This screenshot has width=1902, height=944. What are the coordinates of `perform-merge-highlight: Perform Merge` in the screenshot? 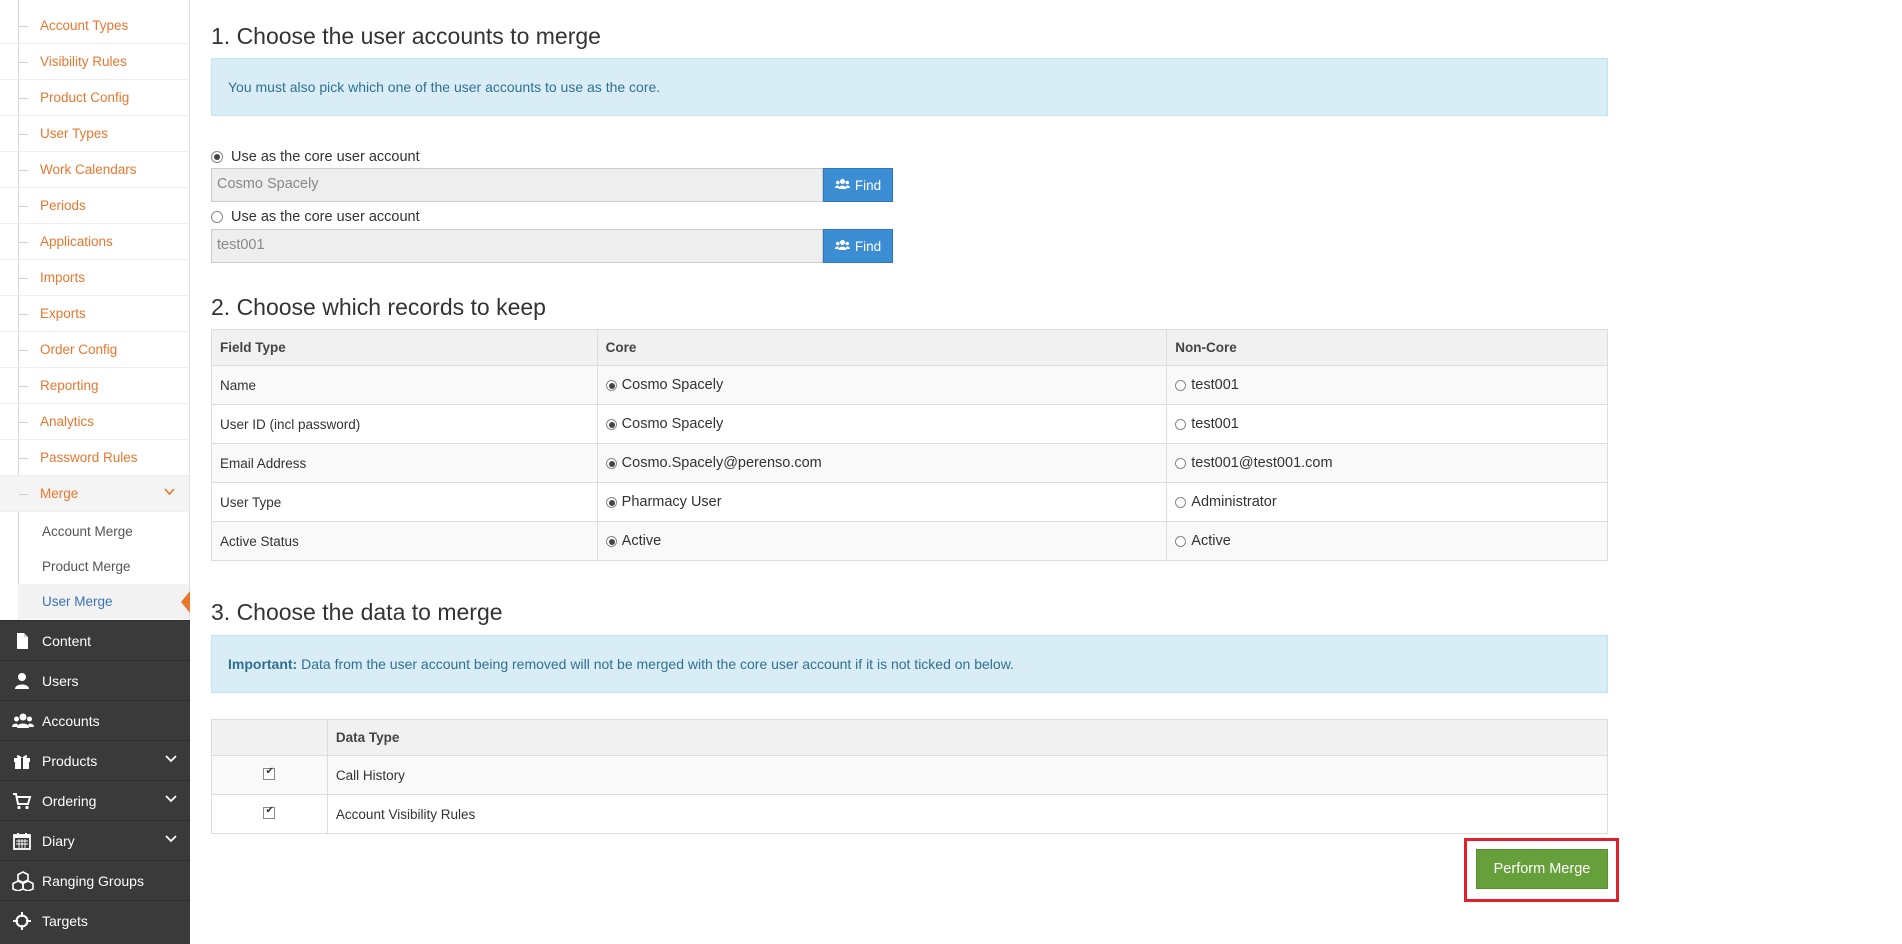 It's located at (1541, 870).